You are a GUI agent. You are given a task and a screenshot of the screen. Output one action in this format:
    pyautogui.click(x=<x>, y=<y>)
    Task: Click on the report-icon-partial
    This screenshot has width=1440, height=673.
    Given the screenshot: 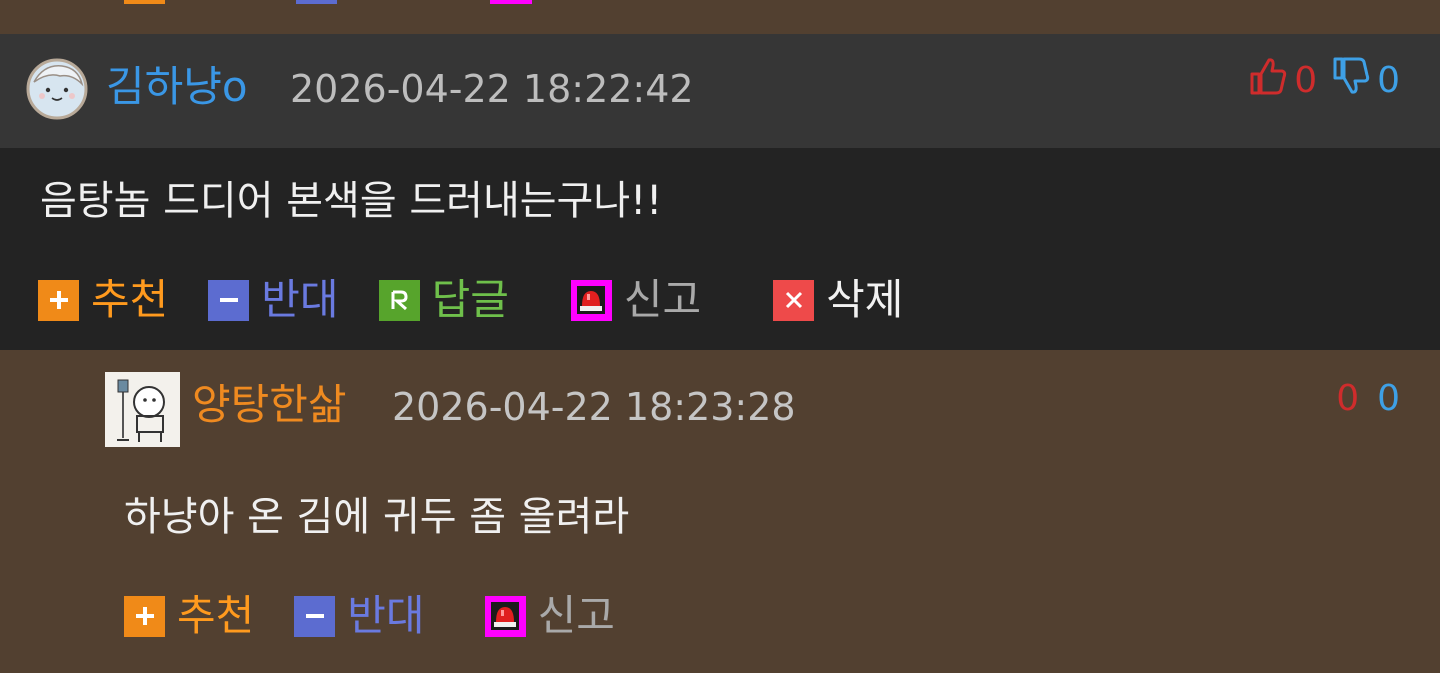 What is the action you would take?
    pyautogui.click(x=511, y=2)
    